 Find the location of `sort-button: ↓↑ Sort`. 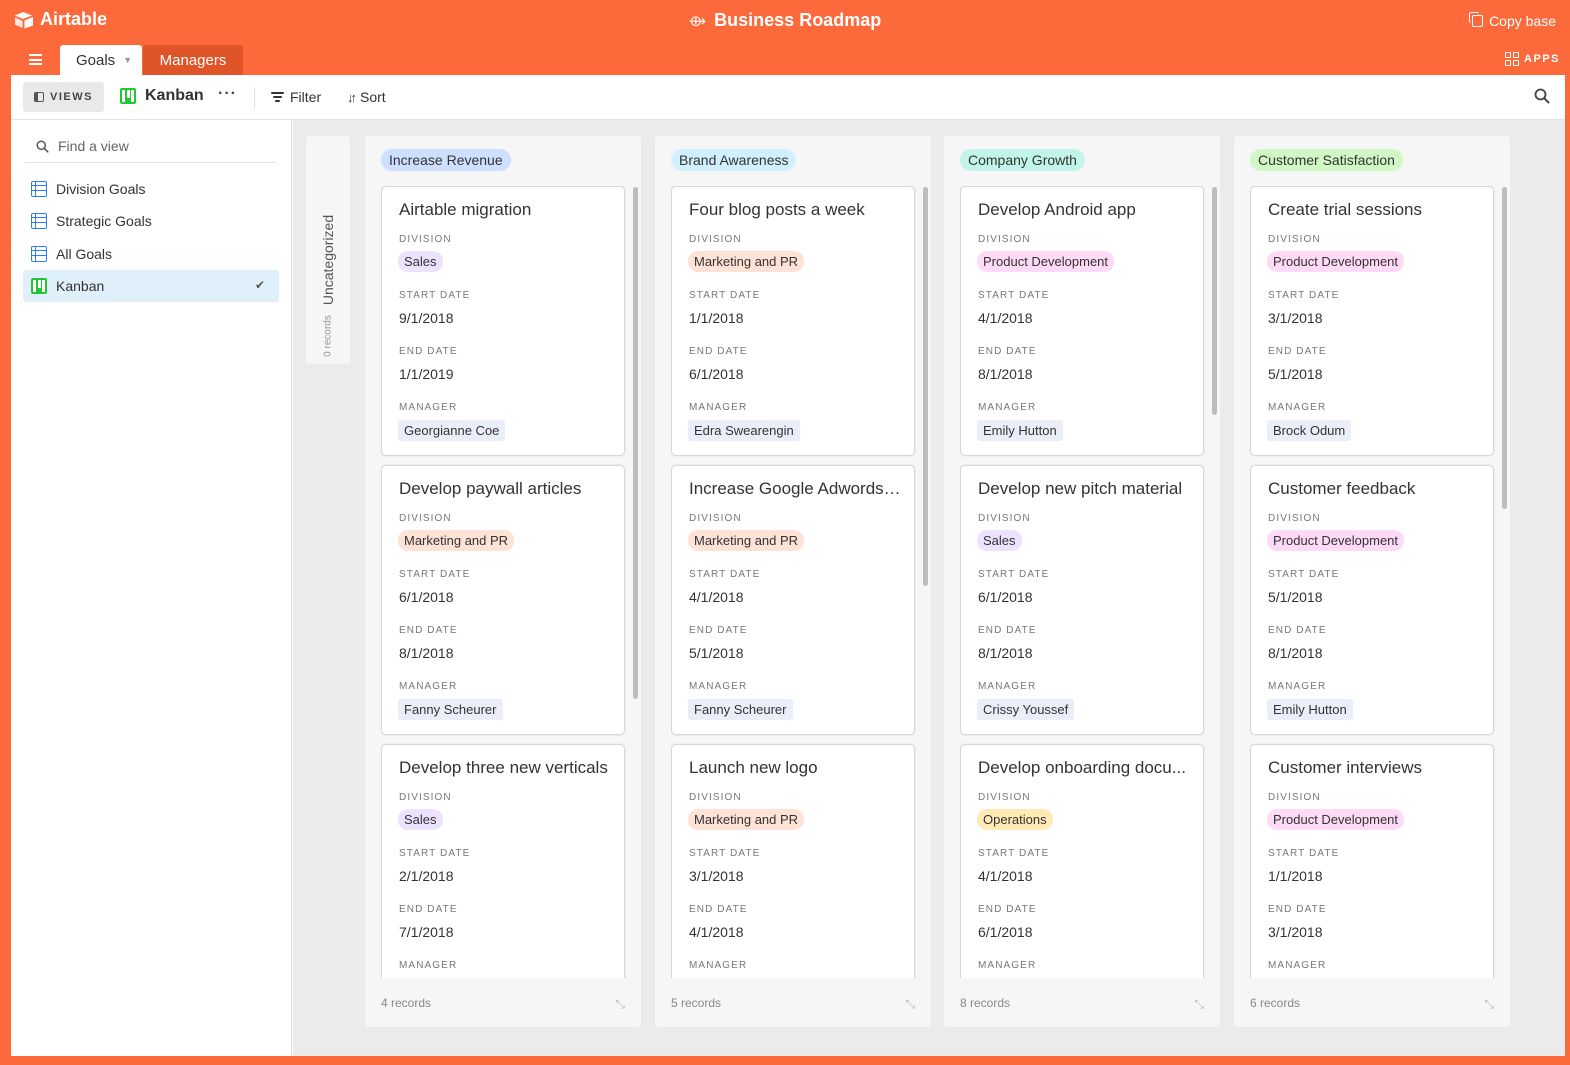

sort-button: ↓↑ Sort is located at coordinates (366, 97).